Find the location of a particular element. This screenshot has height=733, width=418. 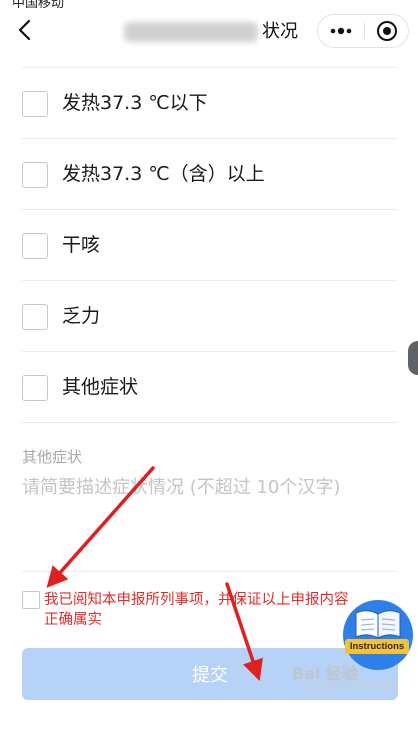

target-circle-icon is located at coordinates (387, 31).